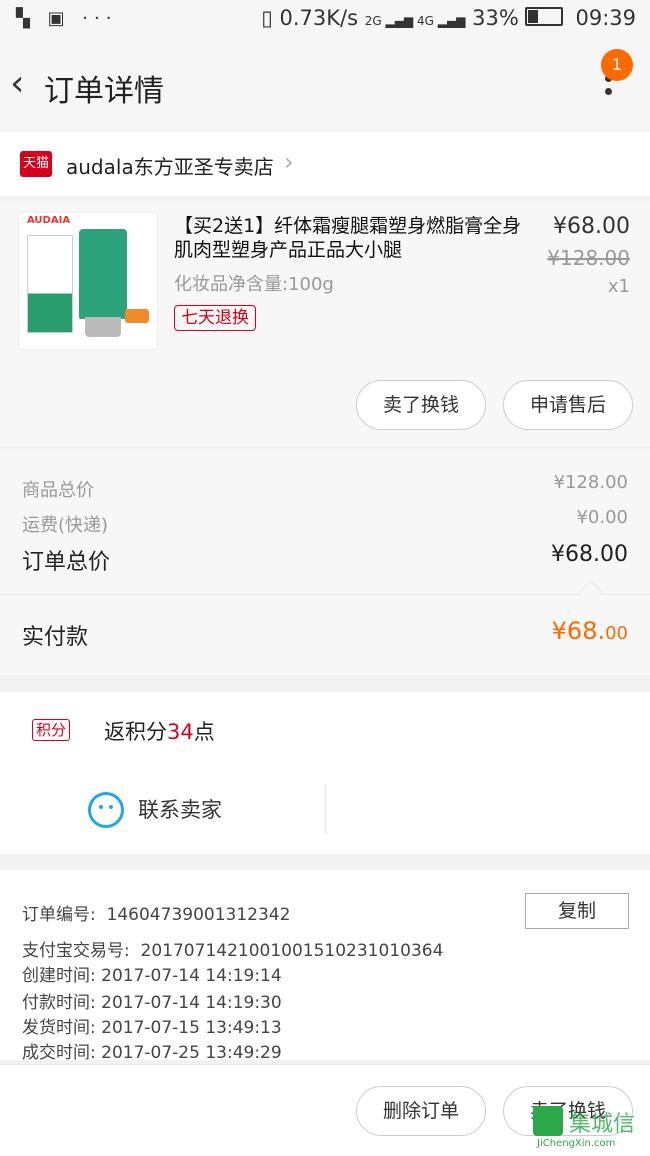  Describe the element at coordinates (325, 164) in the screenshot. I see `shop-row: 天猫 audala东方亚圣专卖店 ›` at that location.